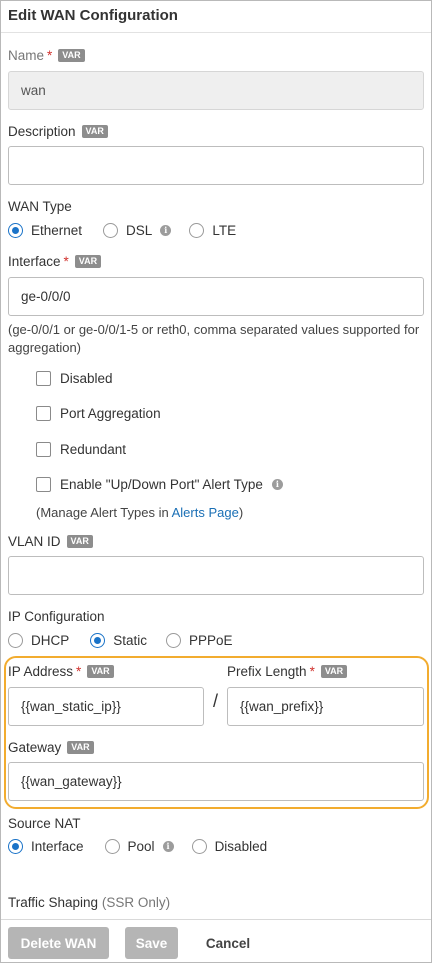 The width and height of the screenshot is (432, 963). What do you see at coordinates (57, 230) in the screenshot?
I see `wan-type-ethernet-label: Ethernet` at bounding box center [57, 230].